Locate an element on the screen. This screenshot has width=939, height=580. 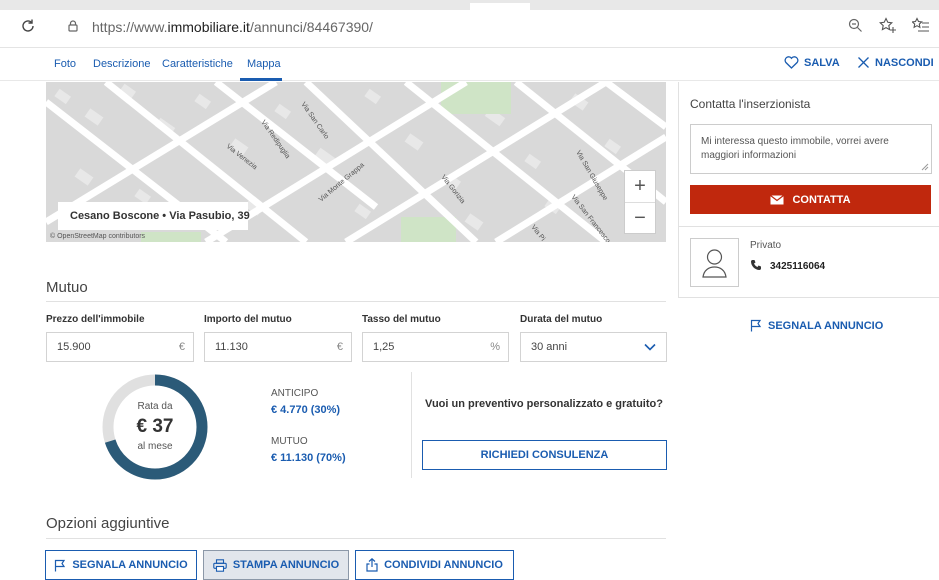
richiedi-consulenza-button: RICHIEDI CONSULENZA is located at coordinates (544, 455).